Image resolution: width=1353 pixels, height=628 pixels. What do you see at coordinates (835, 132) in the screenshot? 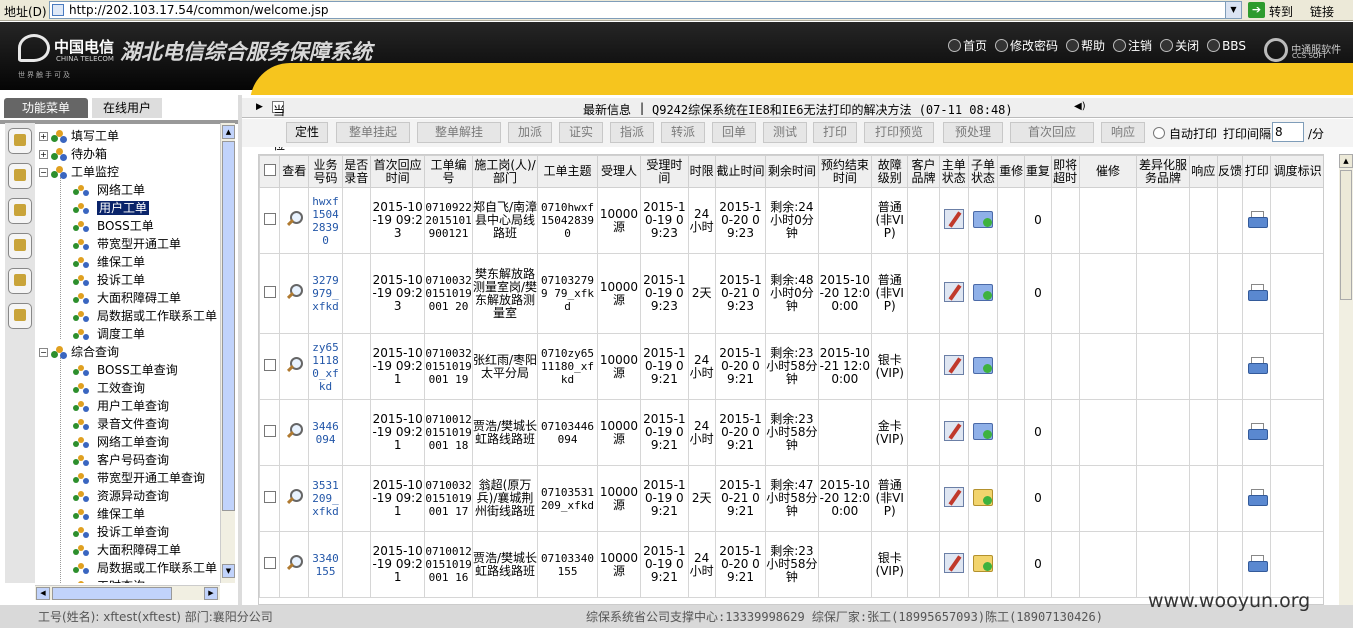
I see `toolbar-button-9: 打印` at bounding box center [835, 132].